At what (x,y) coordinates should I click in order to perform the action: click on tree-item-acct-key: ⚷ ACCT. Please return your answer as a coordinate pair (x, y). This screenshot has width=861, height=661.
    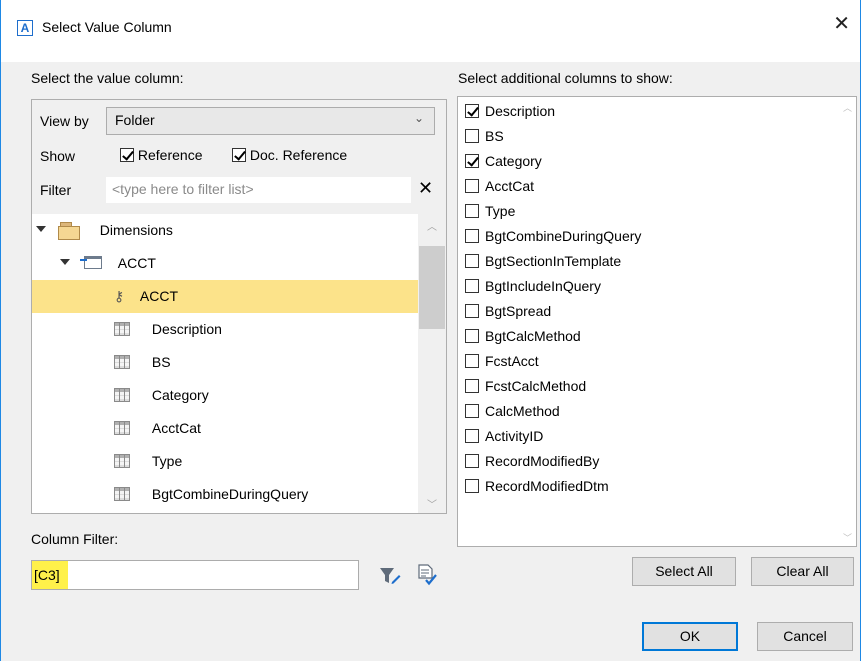
    Looking at the image, I should click on (225, 296).